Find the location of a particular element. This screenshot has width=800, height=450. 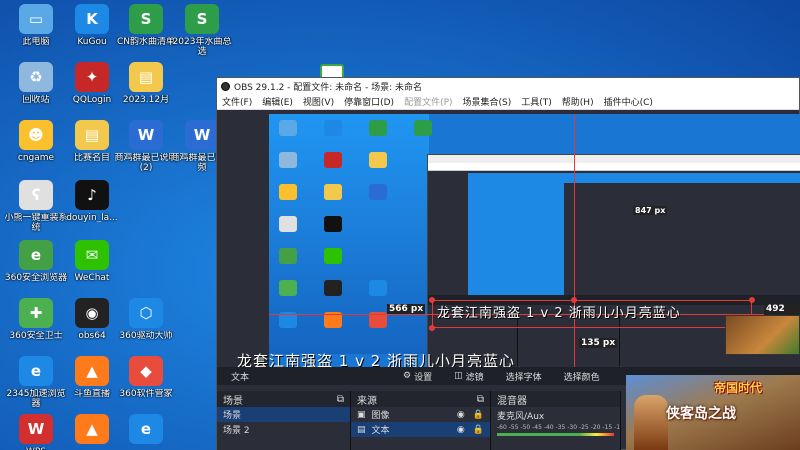

nested-preview is located at coordinates (634, 234).